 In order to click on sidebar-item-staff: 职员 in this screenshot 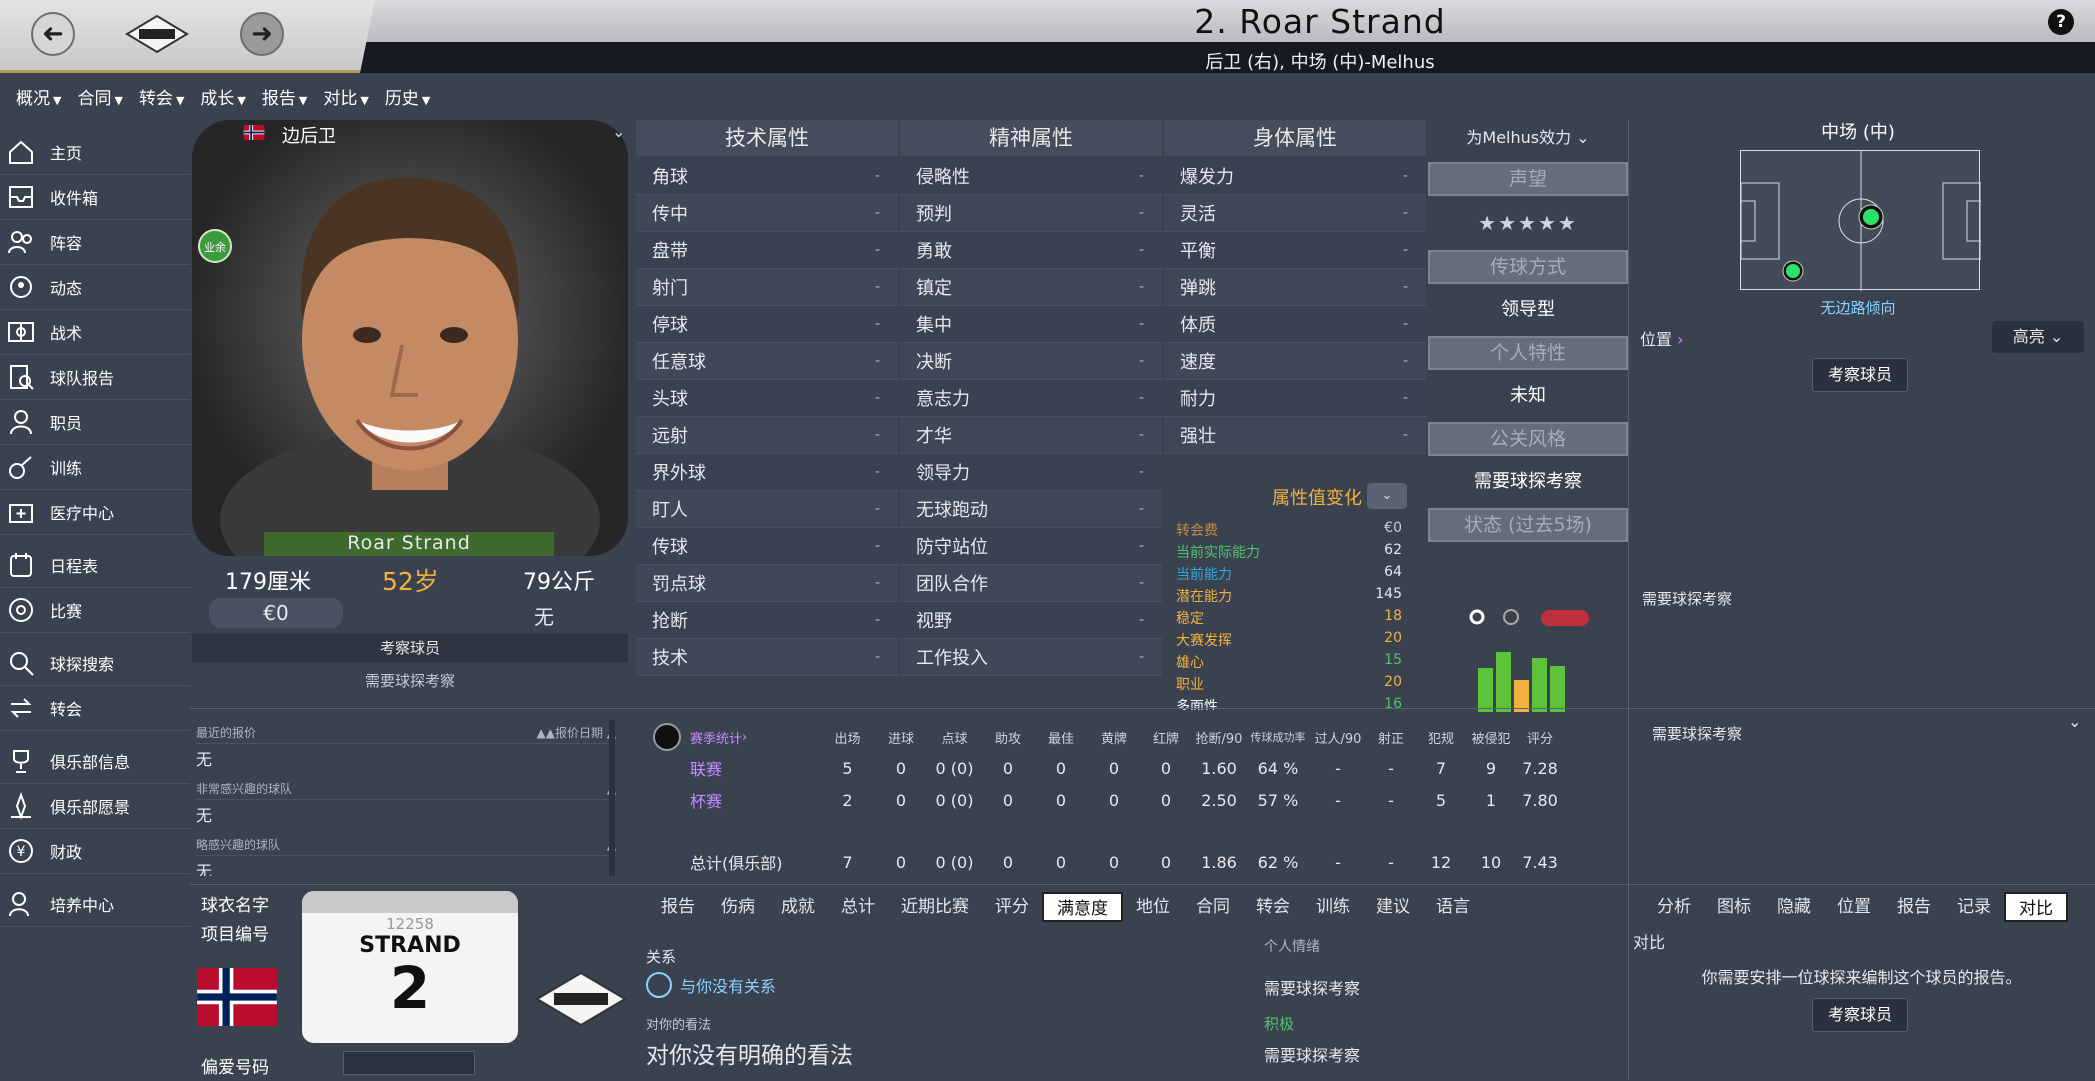, I will do `click(95, 422)`.